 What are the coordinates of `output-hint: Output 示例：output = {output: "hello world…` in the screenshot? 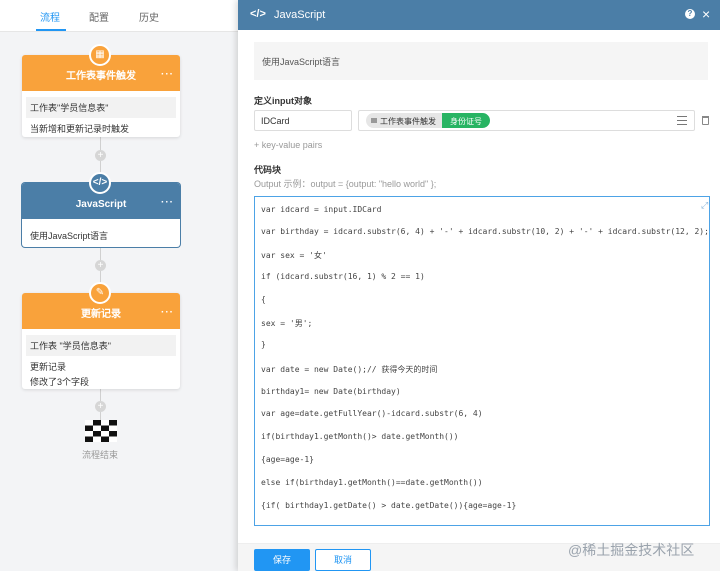 It's located at (345, 184).